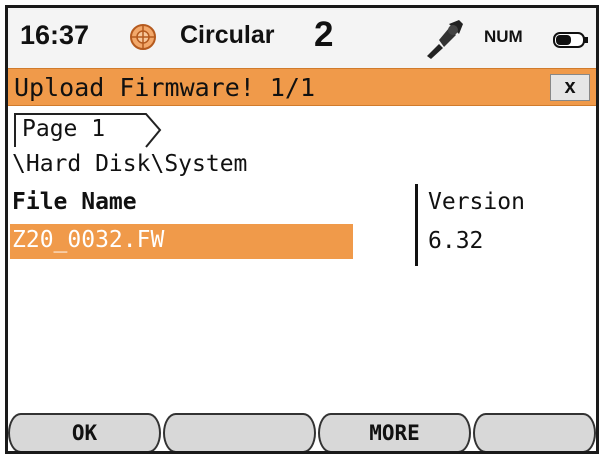 The height and width of the screenshot is (459, 605). I want to click on close-button: x, so click(570, 87).